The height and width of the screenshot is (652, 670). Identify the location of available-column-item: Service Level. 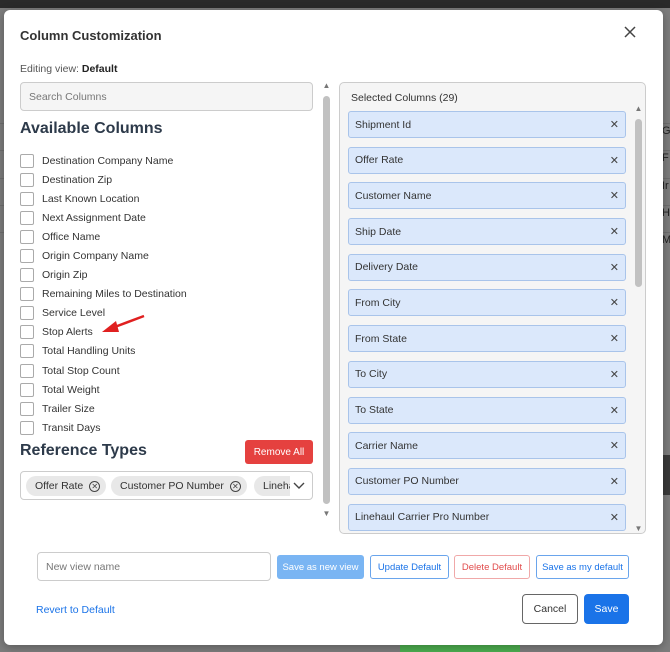
(165, 313).